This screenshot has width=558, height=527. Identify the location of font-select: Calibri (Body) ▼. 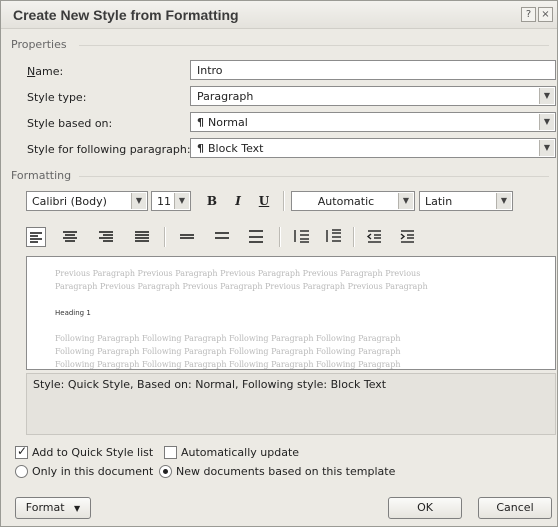
(87, 201).